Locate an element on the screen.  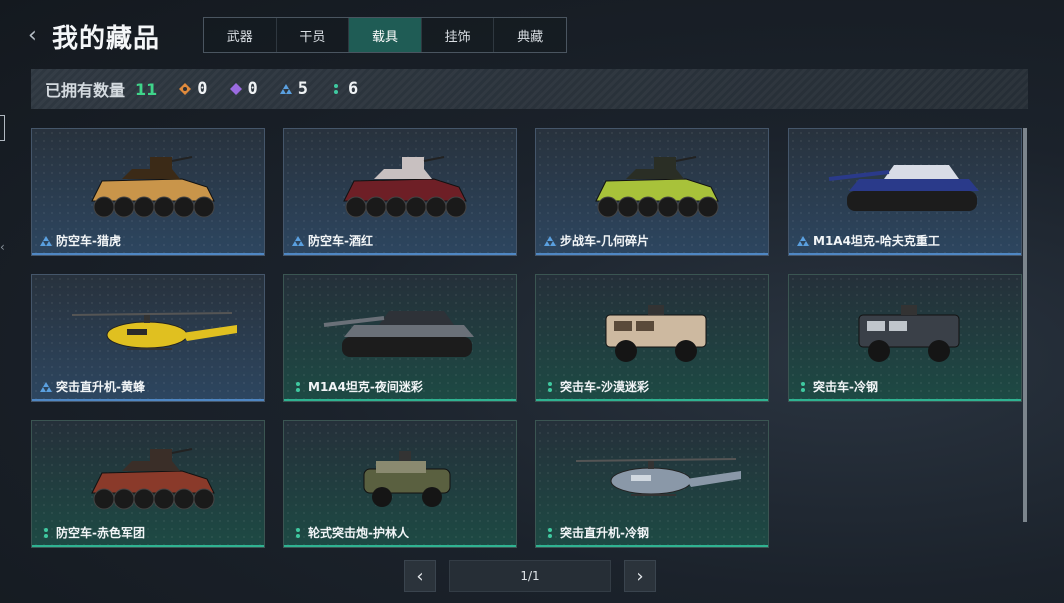
next-page-button: › is located at coordinates (640, 576).